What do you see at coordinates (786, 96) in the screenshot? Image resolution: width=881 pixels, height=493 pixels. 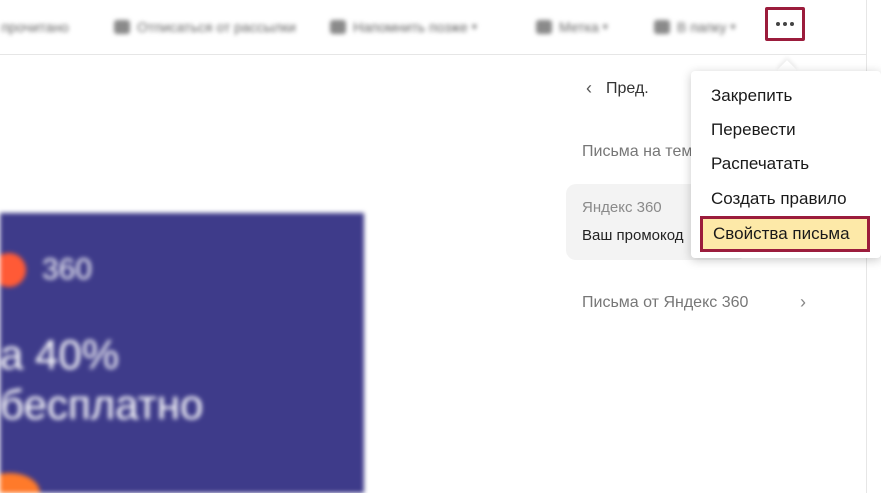 I see `menu-item-pin: Закрепить` at bounding box center [786, 96].